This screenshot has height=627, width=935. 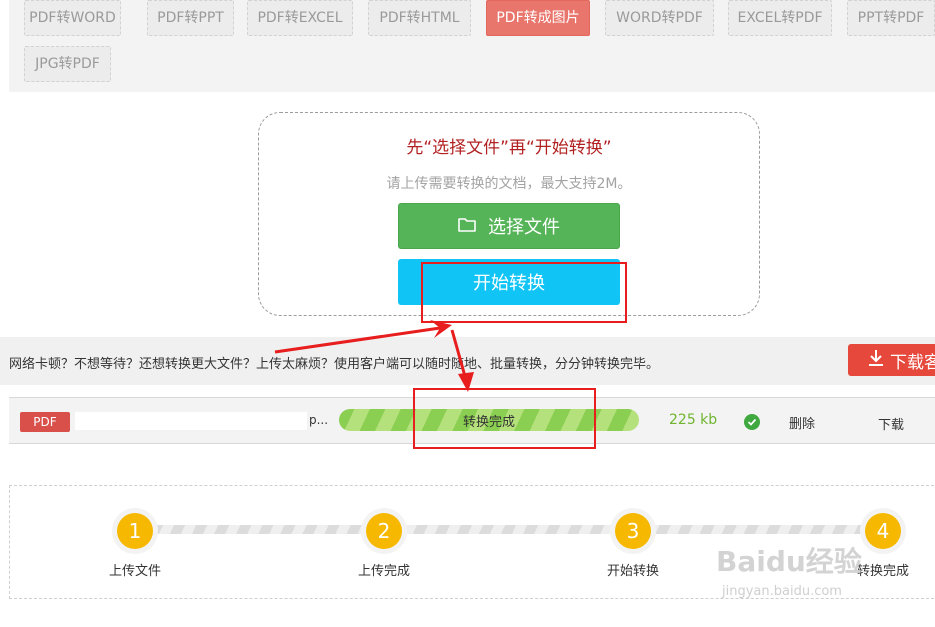 What do you see at coordinates (459, 355) in the screenshot?
I see `annotation-arrow-down` at bounding box center [459, 355].